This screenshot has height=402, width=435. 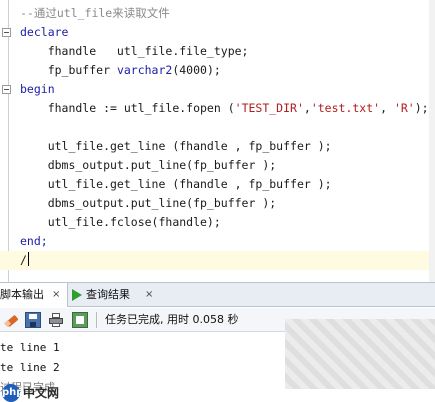 I want to click on text-caret, so click(x=28, y=259).